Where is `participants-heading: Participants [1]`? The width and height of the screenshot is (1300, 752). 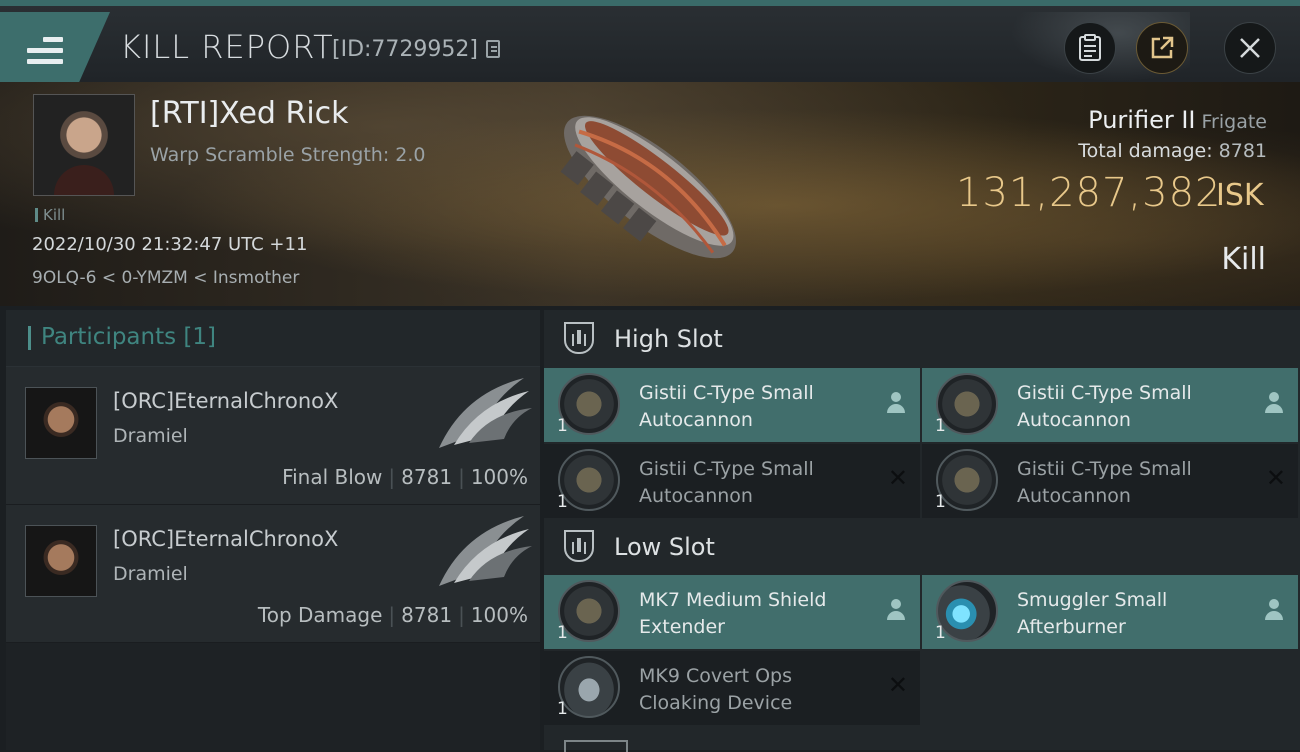 participants-heading: Participants [1] is located at coordinates (128, 337).